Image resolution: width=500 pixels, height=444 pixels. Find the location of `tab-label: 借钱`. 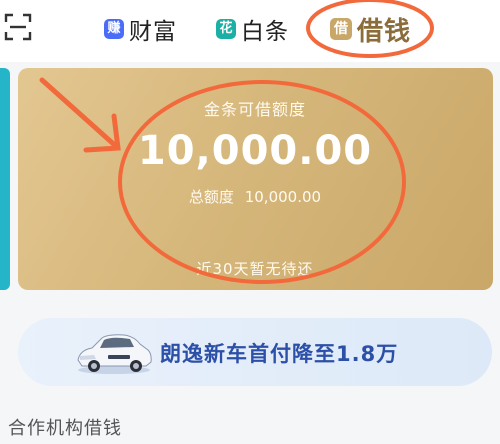

tab-label: 借钱 is located at coordinates (384, 31).